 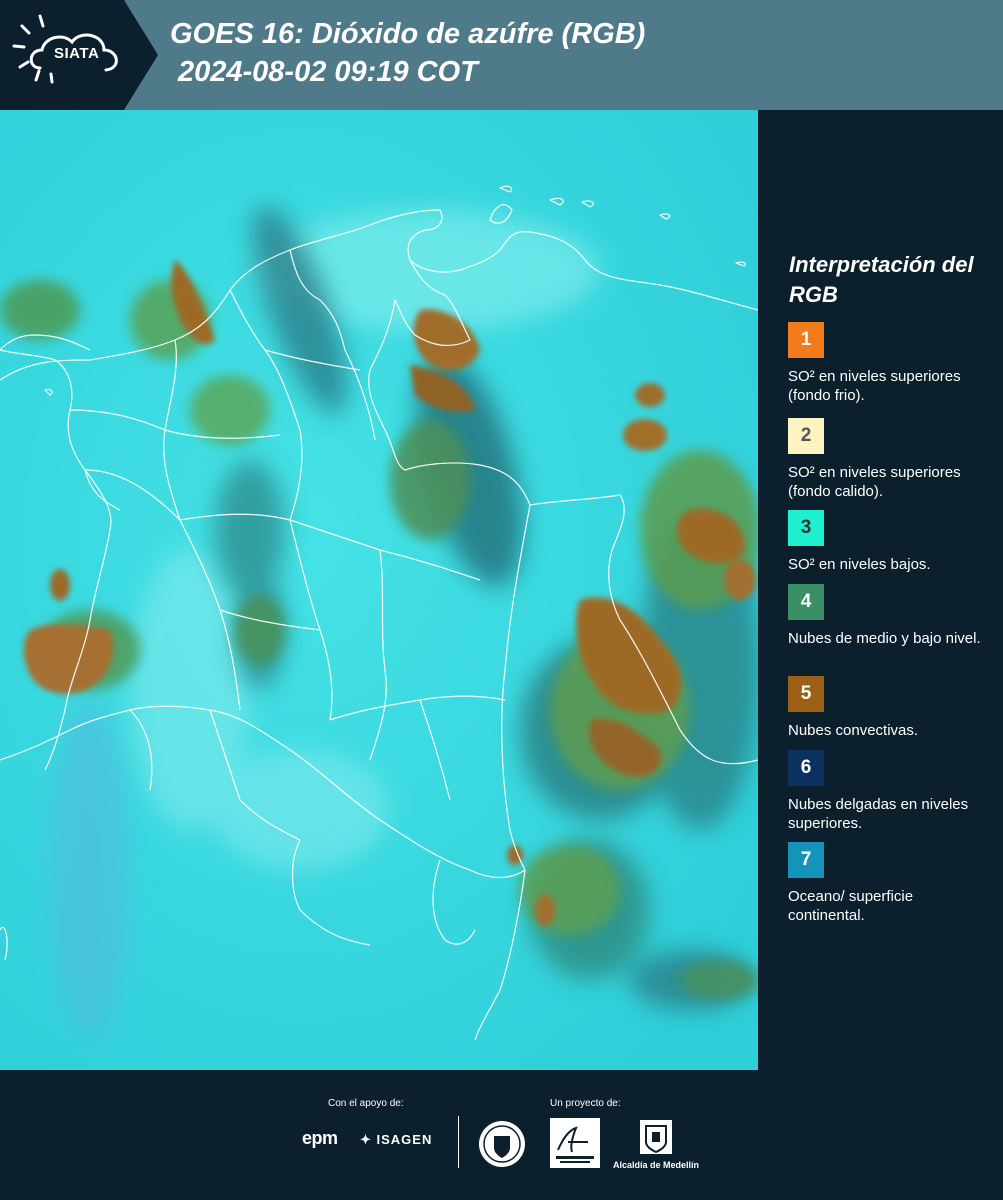 I want to click on isagen-logo: ✦ ISAGEN, so click(x=396, y=1140).